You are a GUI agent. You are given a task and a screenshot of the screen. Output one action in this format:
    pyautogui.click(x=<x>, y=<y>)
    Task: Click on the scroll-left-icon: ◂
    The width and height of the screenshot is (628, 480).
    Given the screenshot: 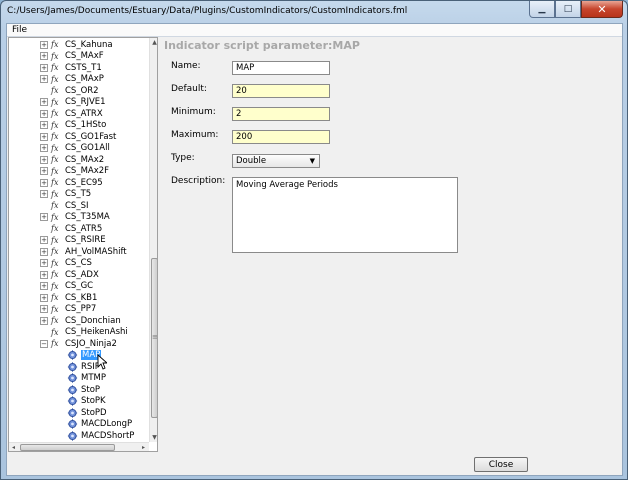 What is the action you would take?
    pyautogui.click(x=13, y=447)
    